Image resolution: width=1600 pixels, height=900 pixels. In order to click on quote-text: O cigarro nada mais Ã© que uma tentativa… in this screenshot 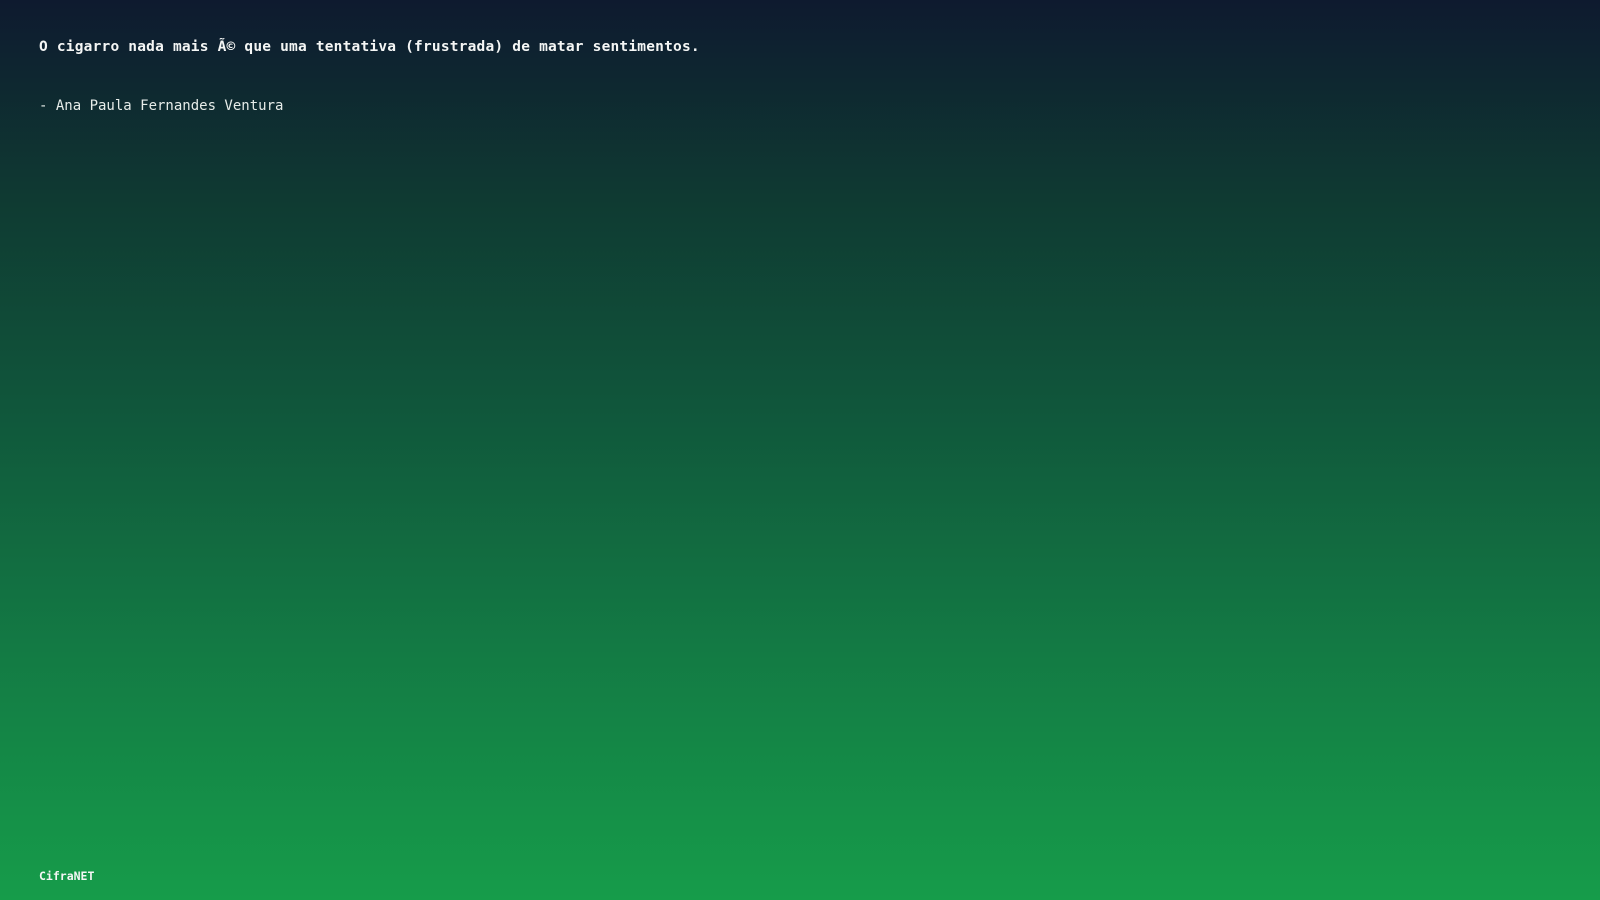, I will do `click(369, 47)`.